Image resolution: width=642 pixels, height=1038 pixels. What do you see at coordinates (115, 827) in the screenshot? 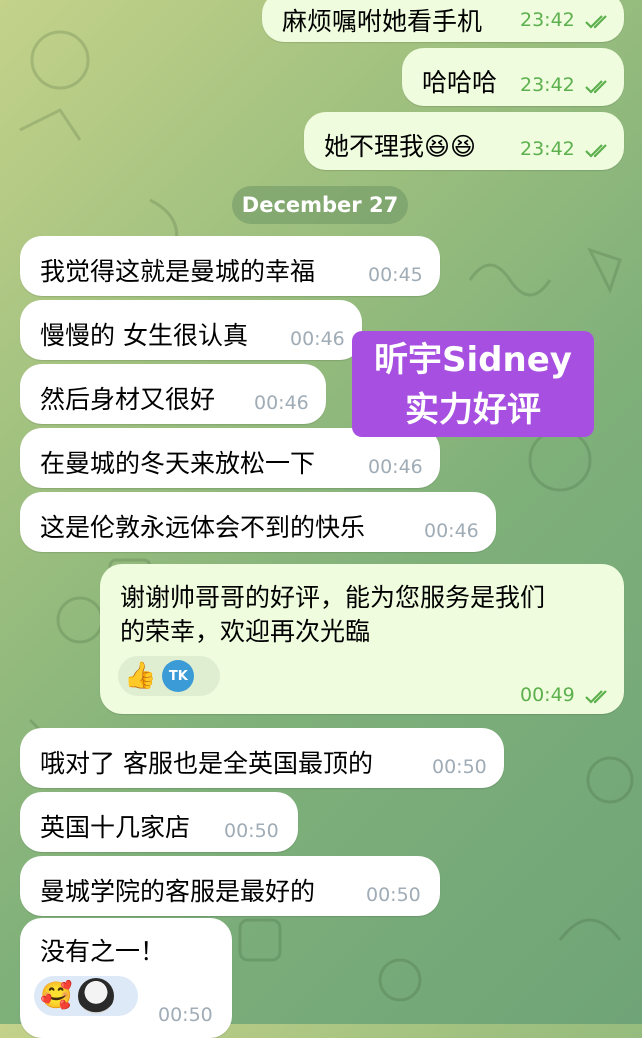
I see `message-text: 英国十几家店` at bounding box center [115, 827].